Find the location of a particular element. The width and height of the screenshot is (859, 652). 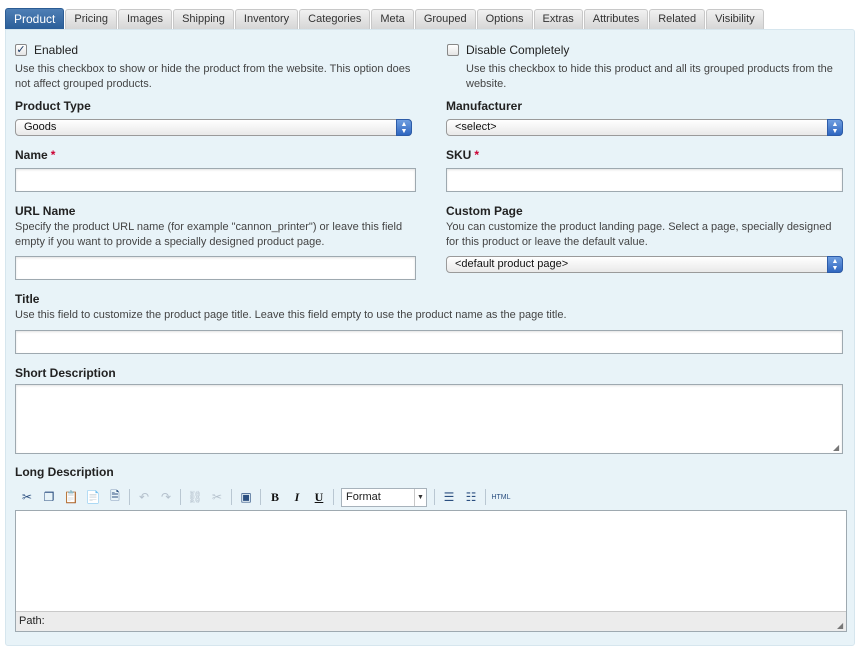

short-description-textarea: ◢ is located at coordinates (429, 419).